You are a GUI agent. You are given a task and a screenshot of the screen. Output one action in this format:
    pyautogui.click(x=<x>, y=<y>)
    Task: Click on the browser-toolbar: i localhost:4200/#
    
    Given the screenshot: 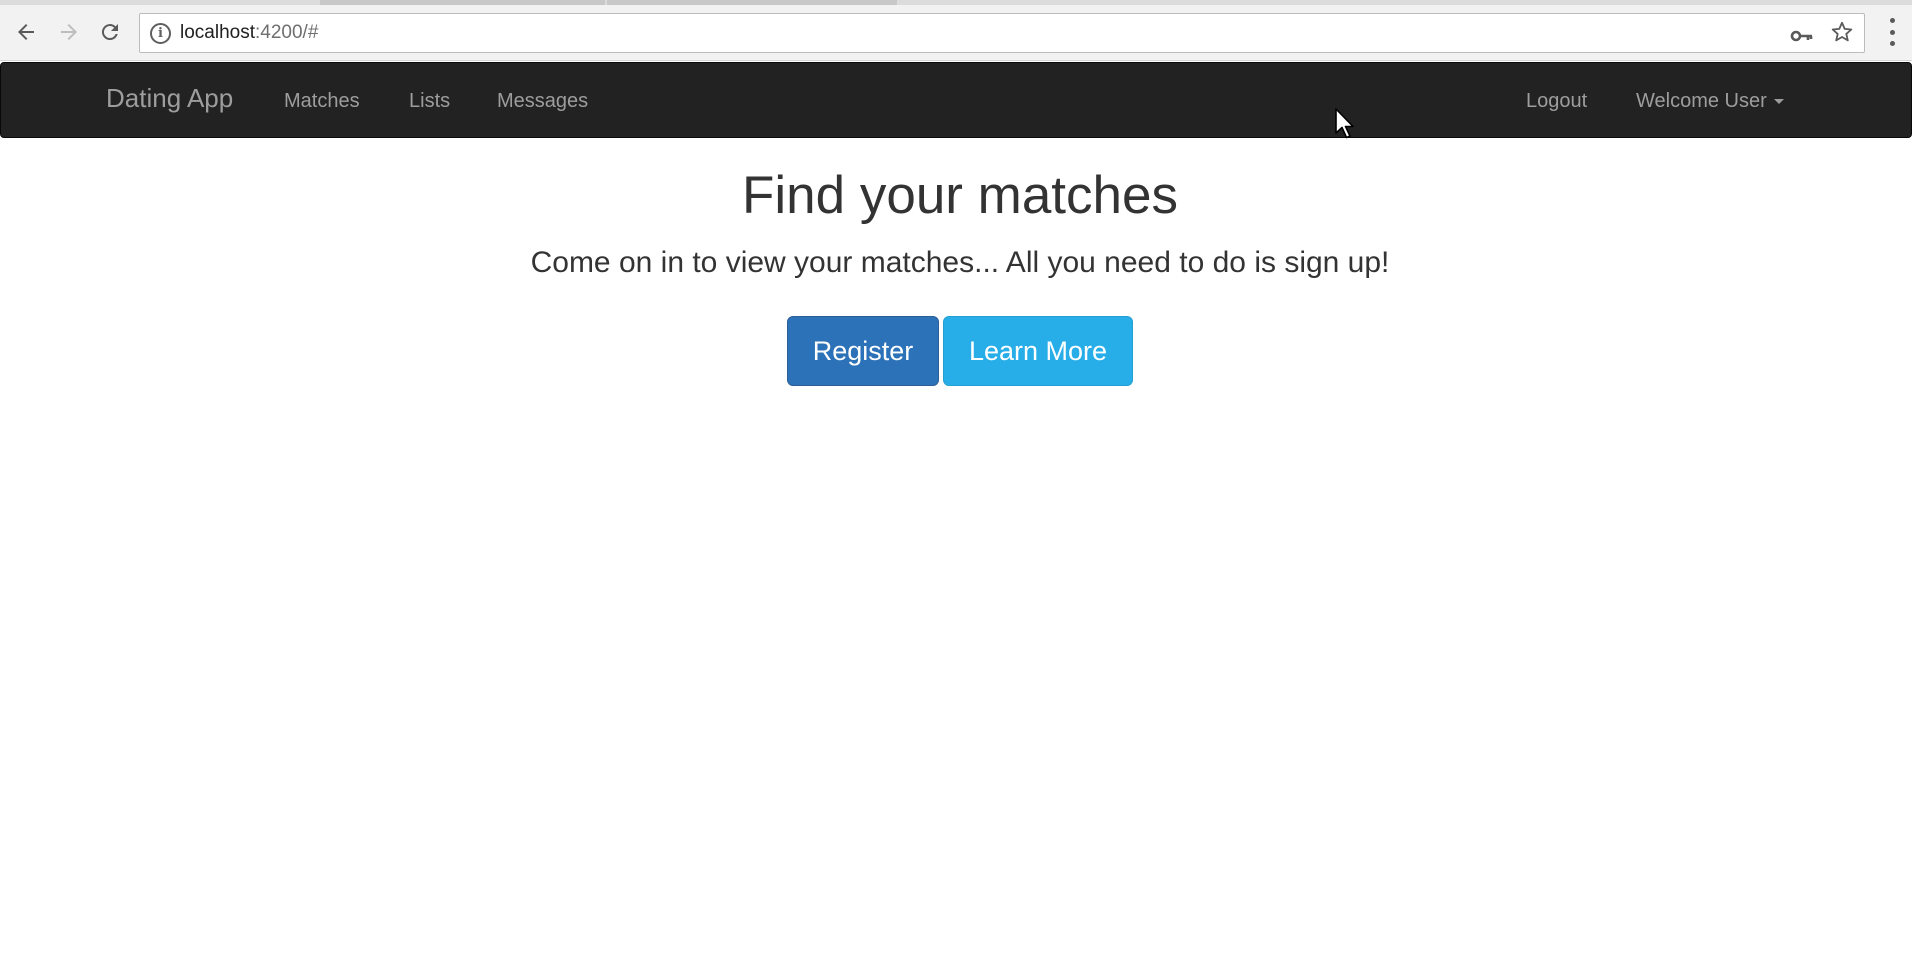 What is the action you would take?
    pyautogui.click(x=956, y=30)
    